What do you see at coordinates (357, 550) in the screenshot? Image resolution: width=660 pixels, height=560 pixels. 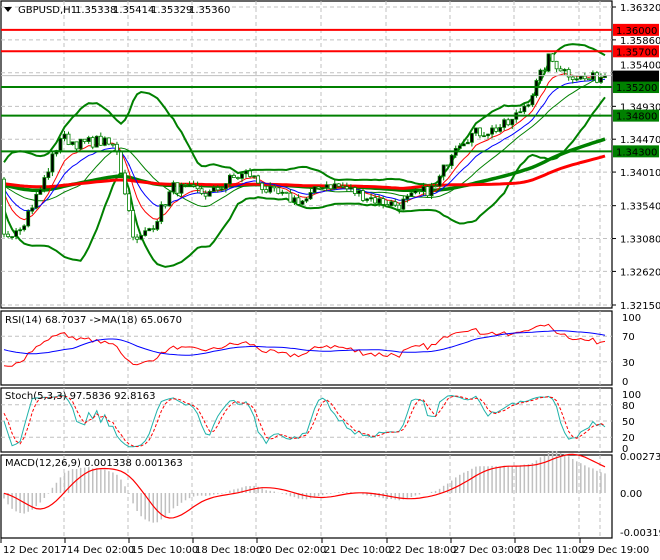 I see `time-axis-label: 21 Dec 10:00` at bounding box center [357, 550].